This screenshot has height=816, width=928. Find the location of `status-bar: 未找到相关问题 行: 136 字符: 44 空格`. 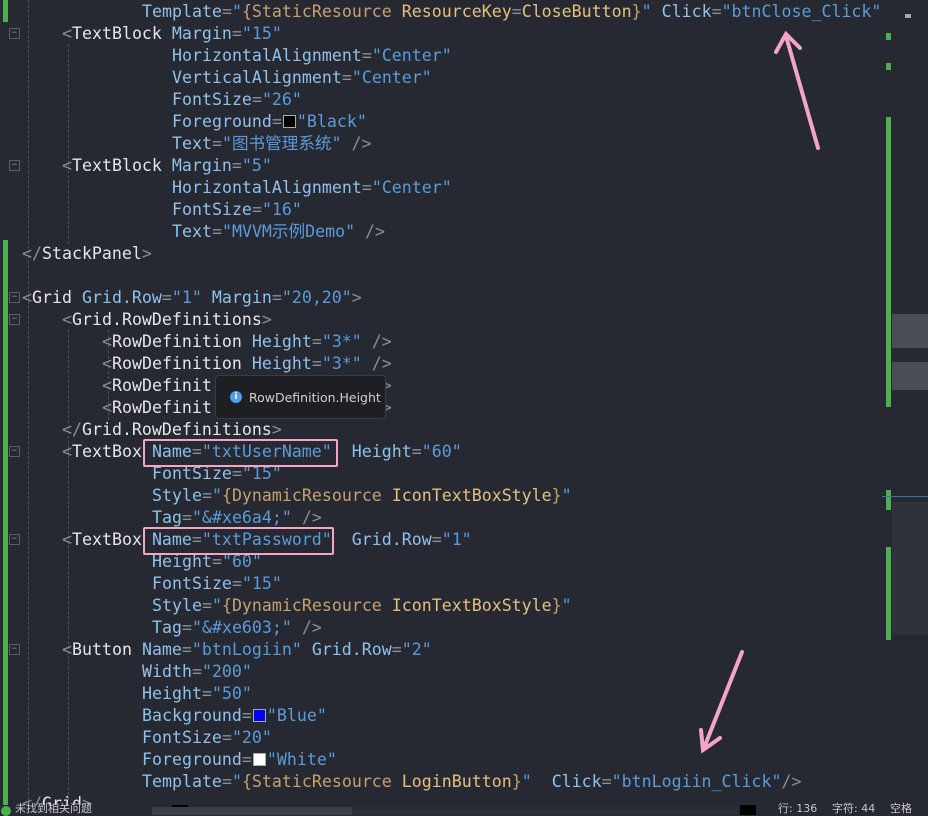

status-bar: 未找到相关问题 行: 136 字符: 44 空格 is located at coordinates (464, 809).